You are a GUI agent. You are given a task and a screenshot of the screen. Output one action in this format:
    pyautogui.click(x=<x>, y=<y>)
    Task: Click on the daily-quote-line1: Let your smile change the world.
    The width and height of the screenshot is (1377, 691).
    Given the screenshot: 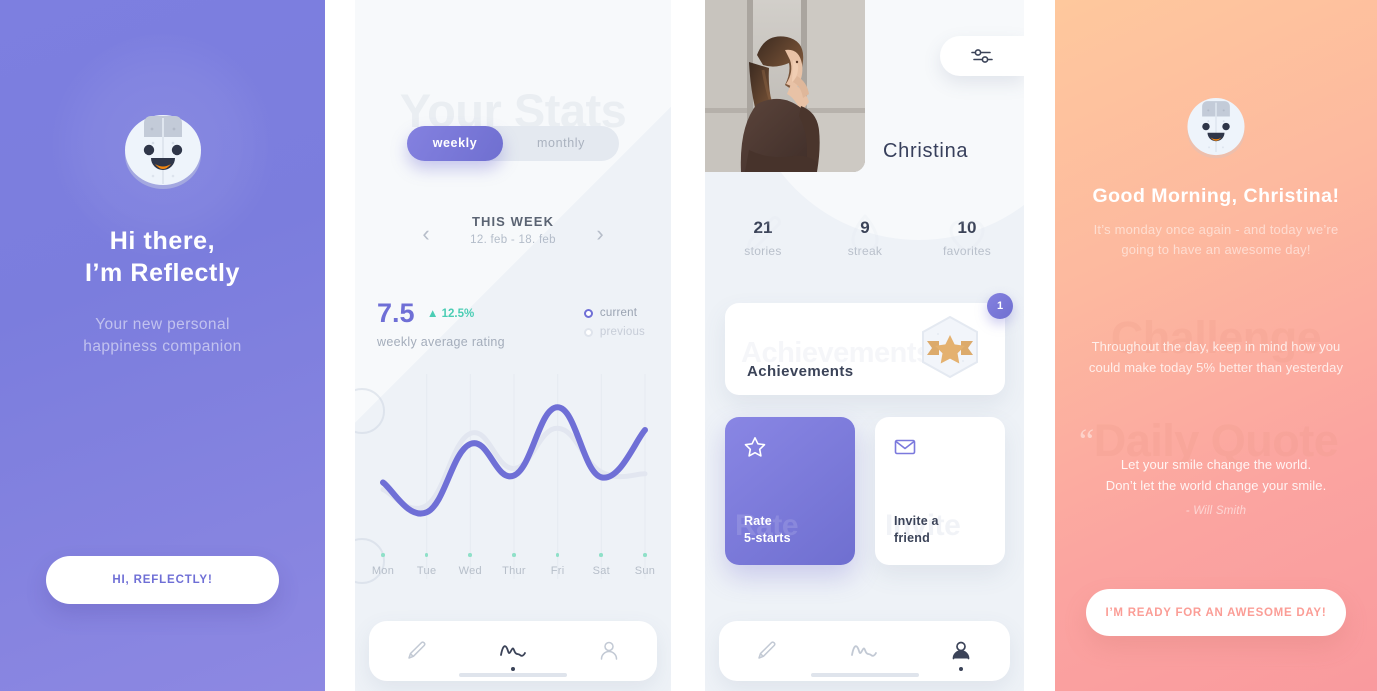 What is the action you would take?
    pyautogui.click(x=1216, y=464)
    